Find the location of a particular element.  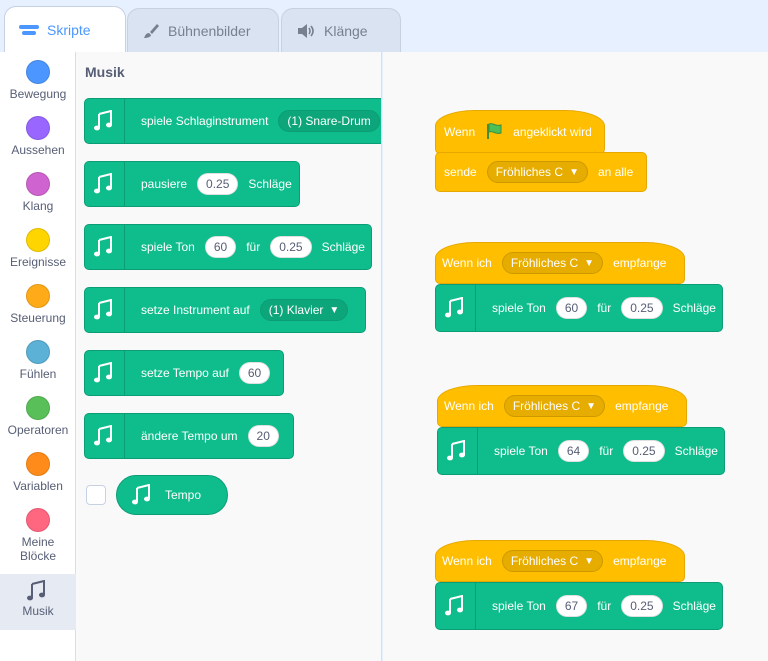

category-meine-bloecke: Meine Blöcke is located at coordinates (38, 537).